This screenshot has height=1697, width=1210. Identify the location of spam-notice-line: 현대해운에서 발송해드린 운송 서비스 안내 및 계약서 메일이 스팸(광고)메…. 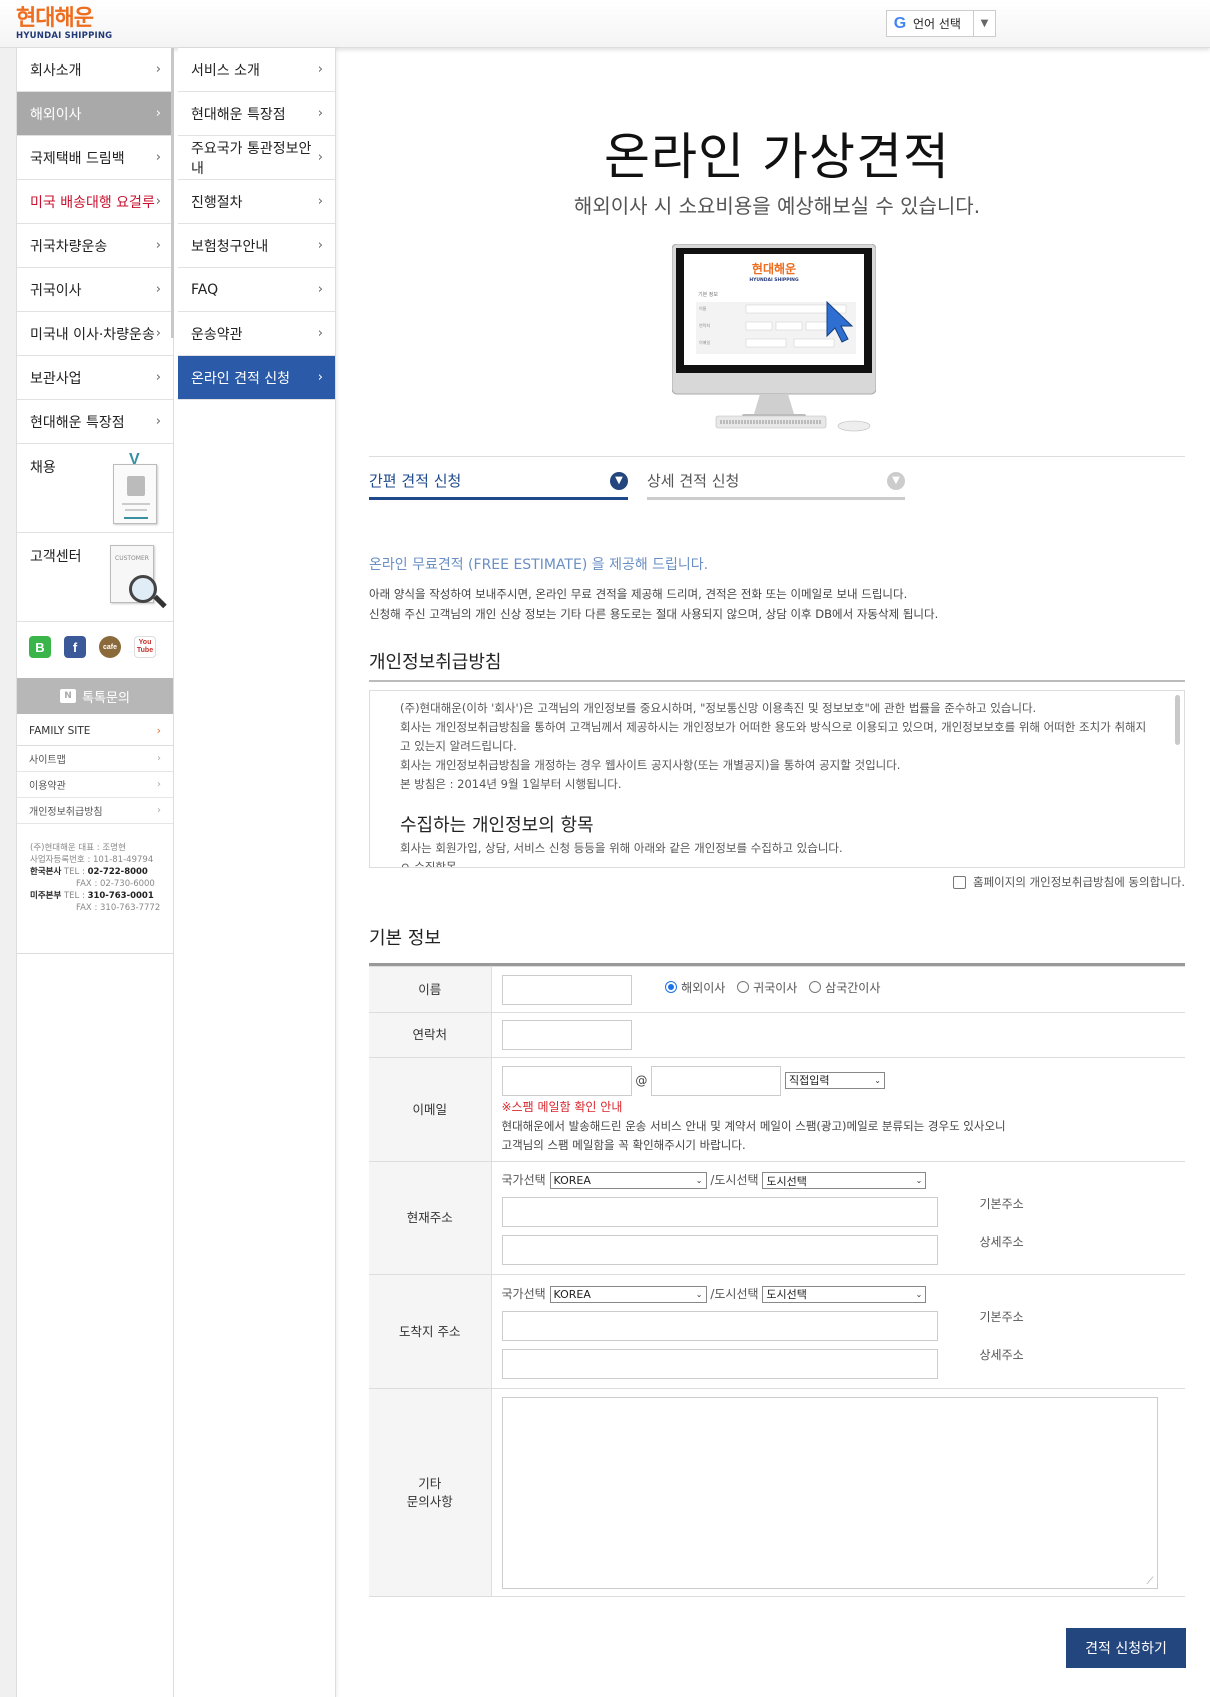
(753, 1125).